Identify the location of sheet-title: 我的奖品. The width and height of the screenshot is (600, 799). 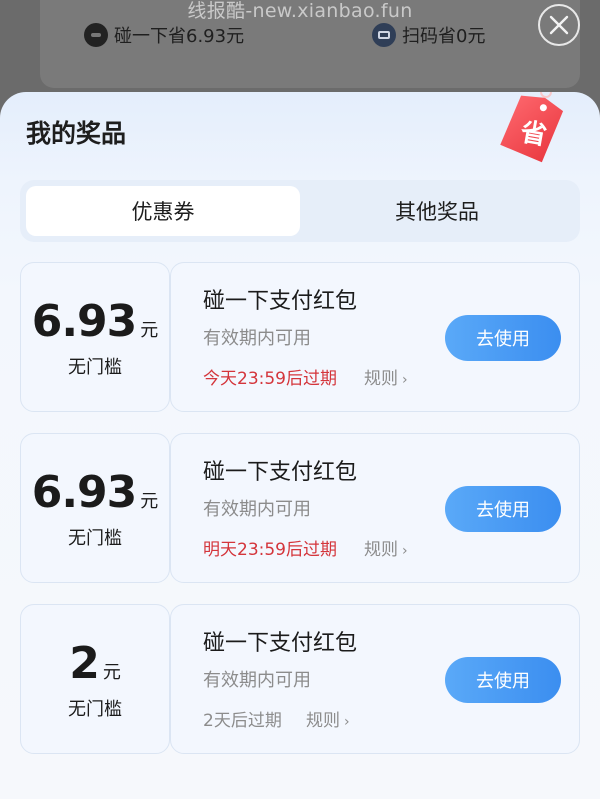
(76, 133).